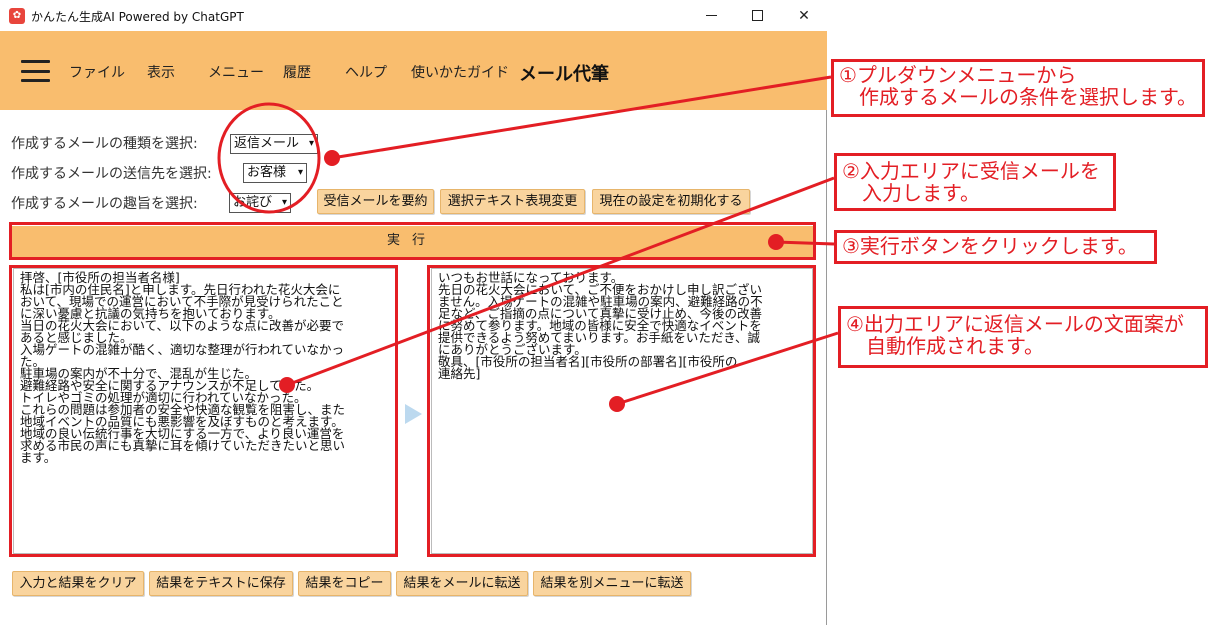 Image resolution: width=1230 pixels, height=625 pixels. I want to click on annotation-text-2: ②入力エリアに受信メールを 入力します。, so click(971, 182).